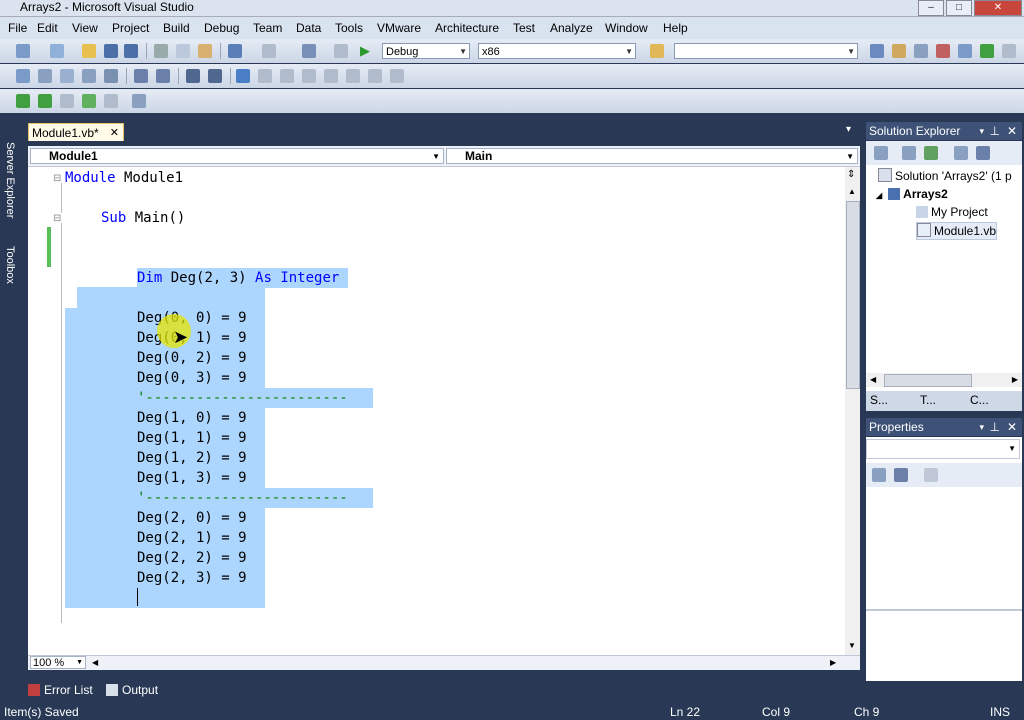 The image size is (1024, 720). What do you see at coordinates (943, 449) in the screenshot?
I see `object-select: ▼` at bounding box center [943, 449].